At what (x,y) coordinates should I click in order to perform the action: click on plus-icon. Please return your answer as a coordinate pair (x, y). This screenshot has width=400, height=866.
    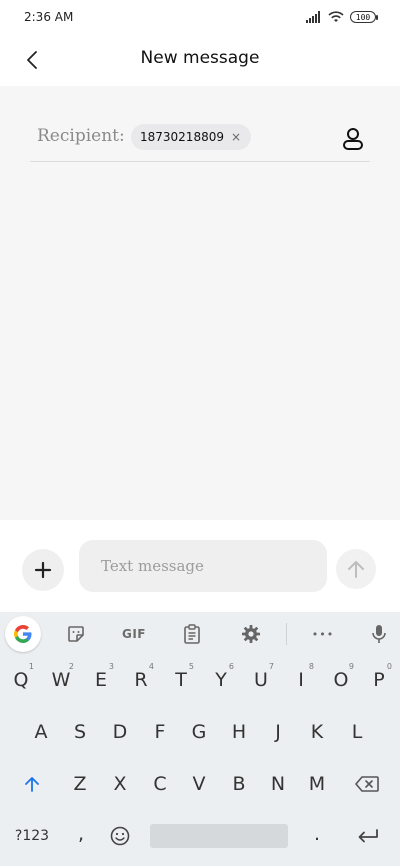
    Looking at the image, I should click on (43, 570).